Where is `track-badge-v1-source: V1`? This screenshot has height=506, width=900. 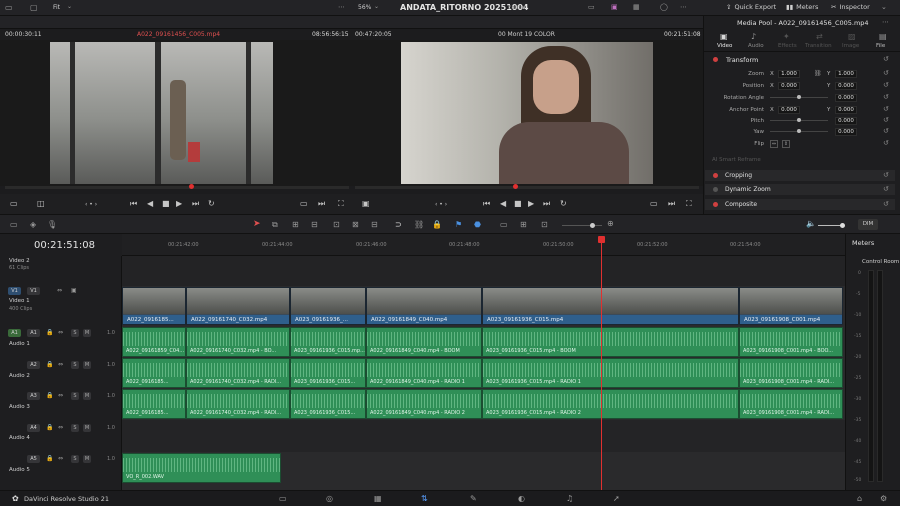 track-badge-v1-source: V1 is located at coordinates (14, 291).